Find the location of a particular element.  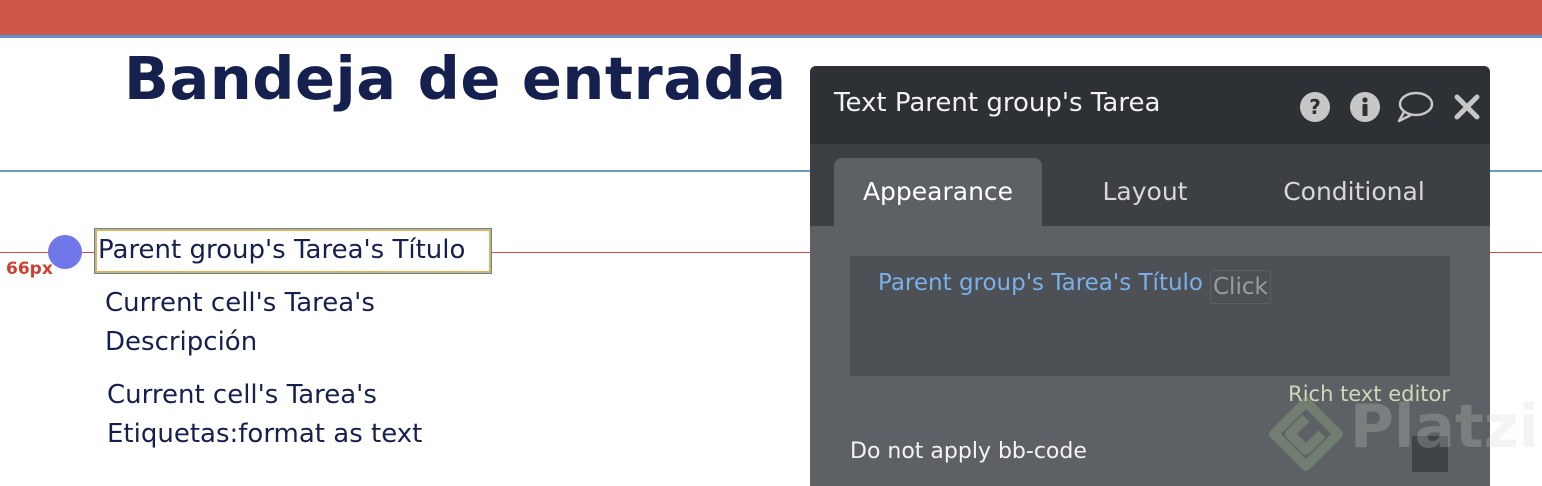

tags-text-line-1: Current cell's Tarea's is located at coordinates (242, 395).